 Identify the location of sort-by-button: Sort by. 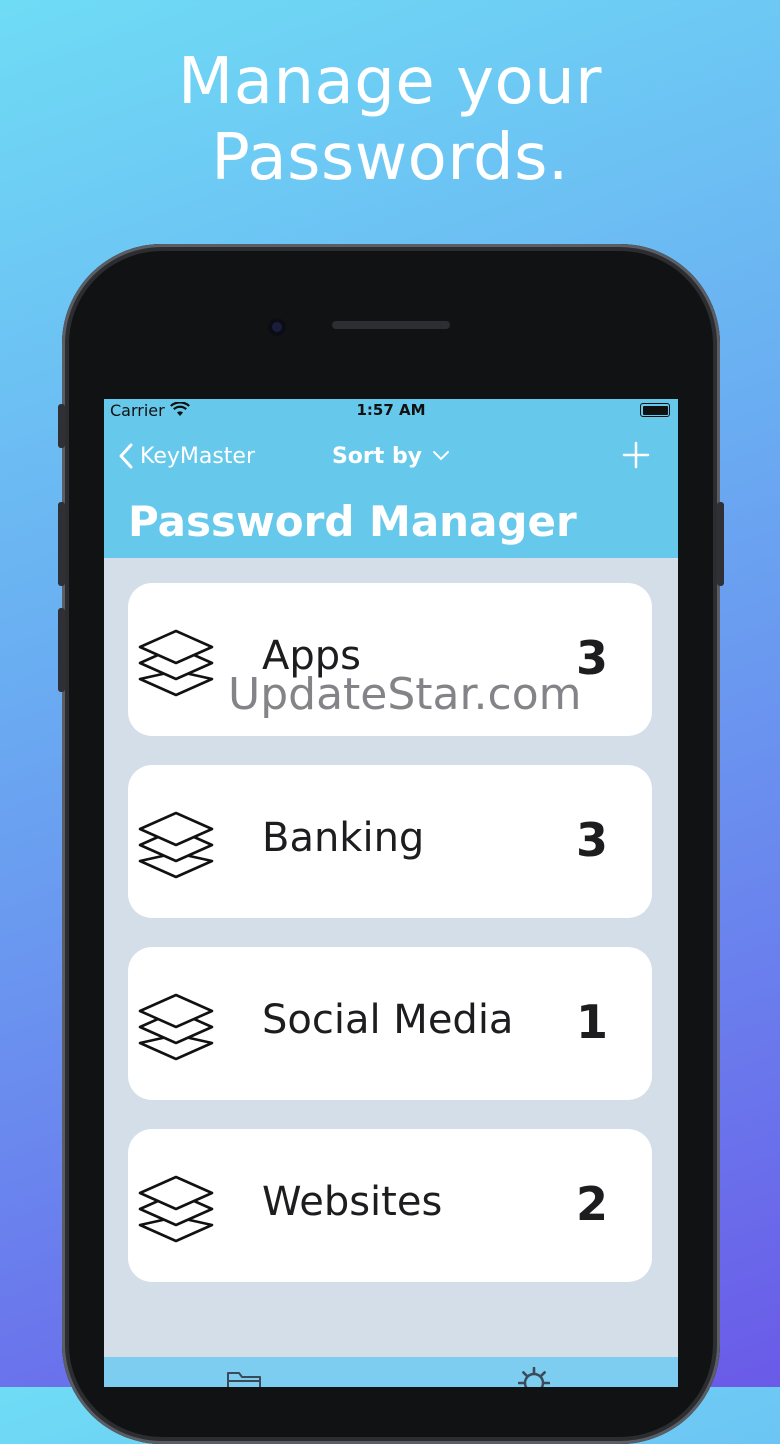
(391, 456).